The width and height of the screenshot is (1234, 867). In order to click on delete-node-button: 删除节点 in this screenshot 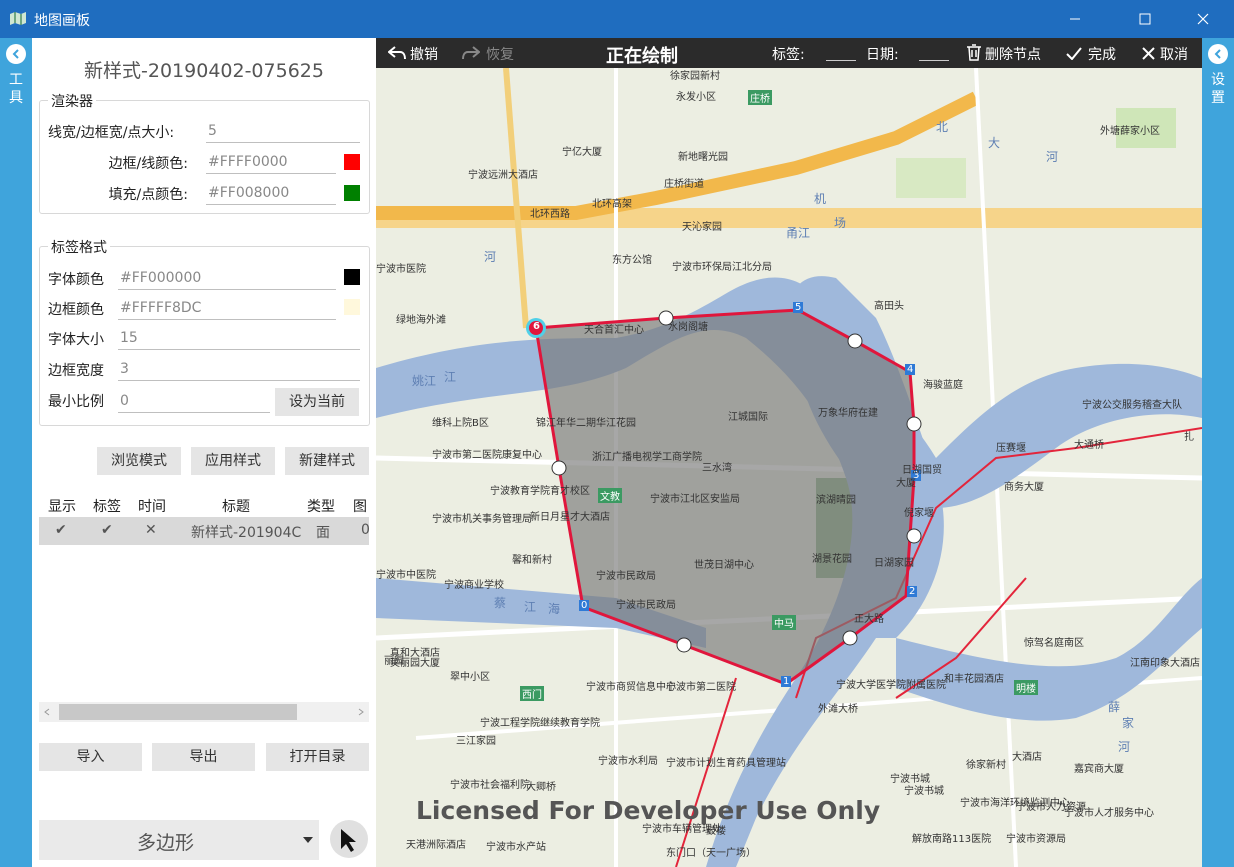, I will do `click(1013, 54)`.